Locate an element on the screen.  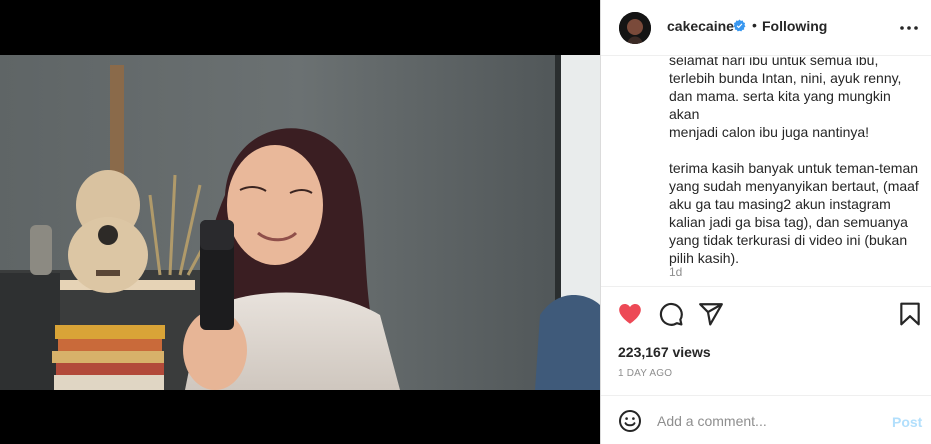
more-options-icon is located at coordinates (909, 28).